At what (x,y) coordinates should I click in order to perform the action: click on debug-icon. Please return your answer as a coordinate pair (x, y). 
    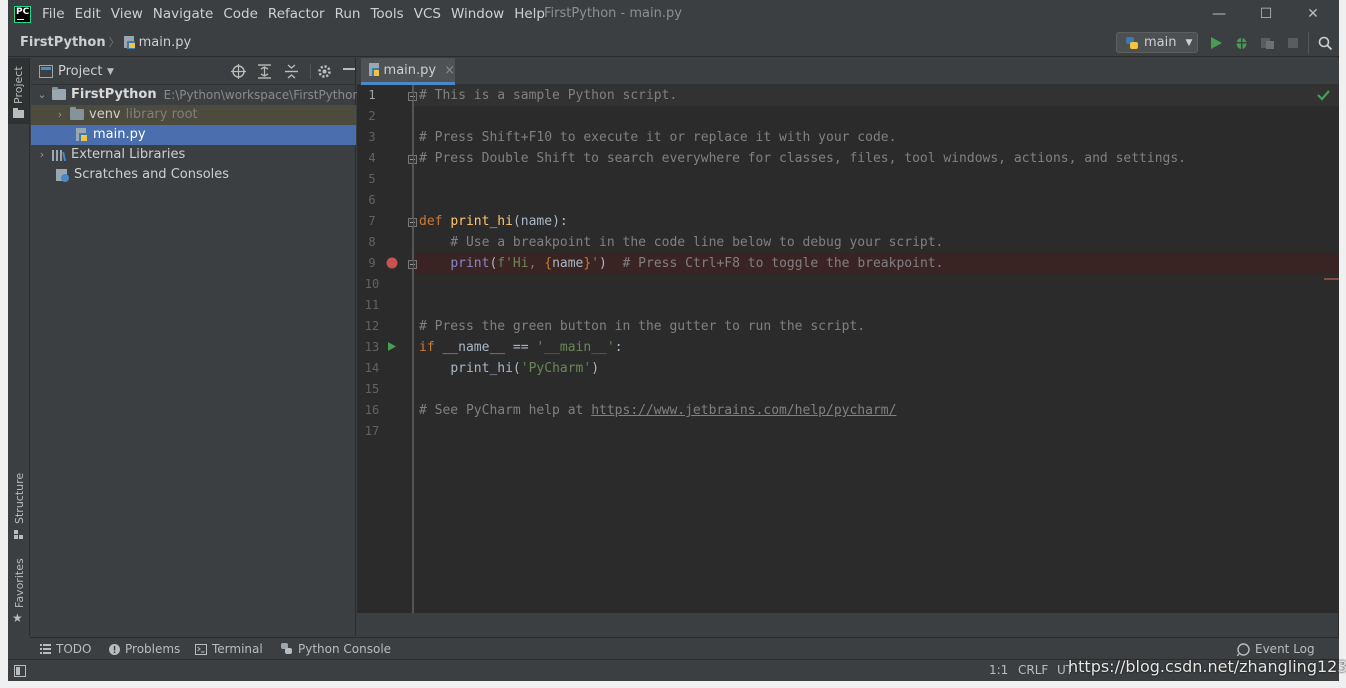
    Looking at the image, I should click on (1241, 42).